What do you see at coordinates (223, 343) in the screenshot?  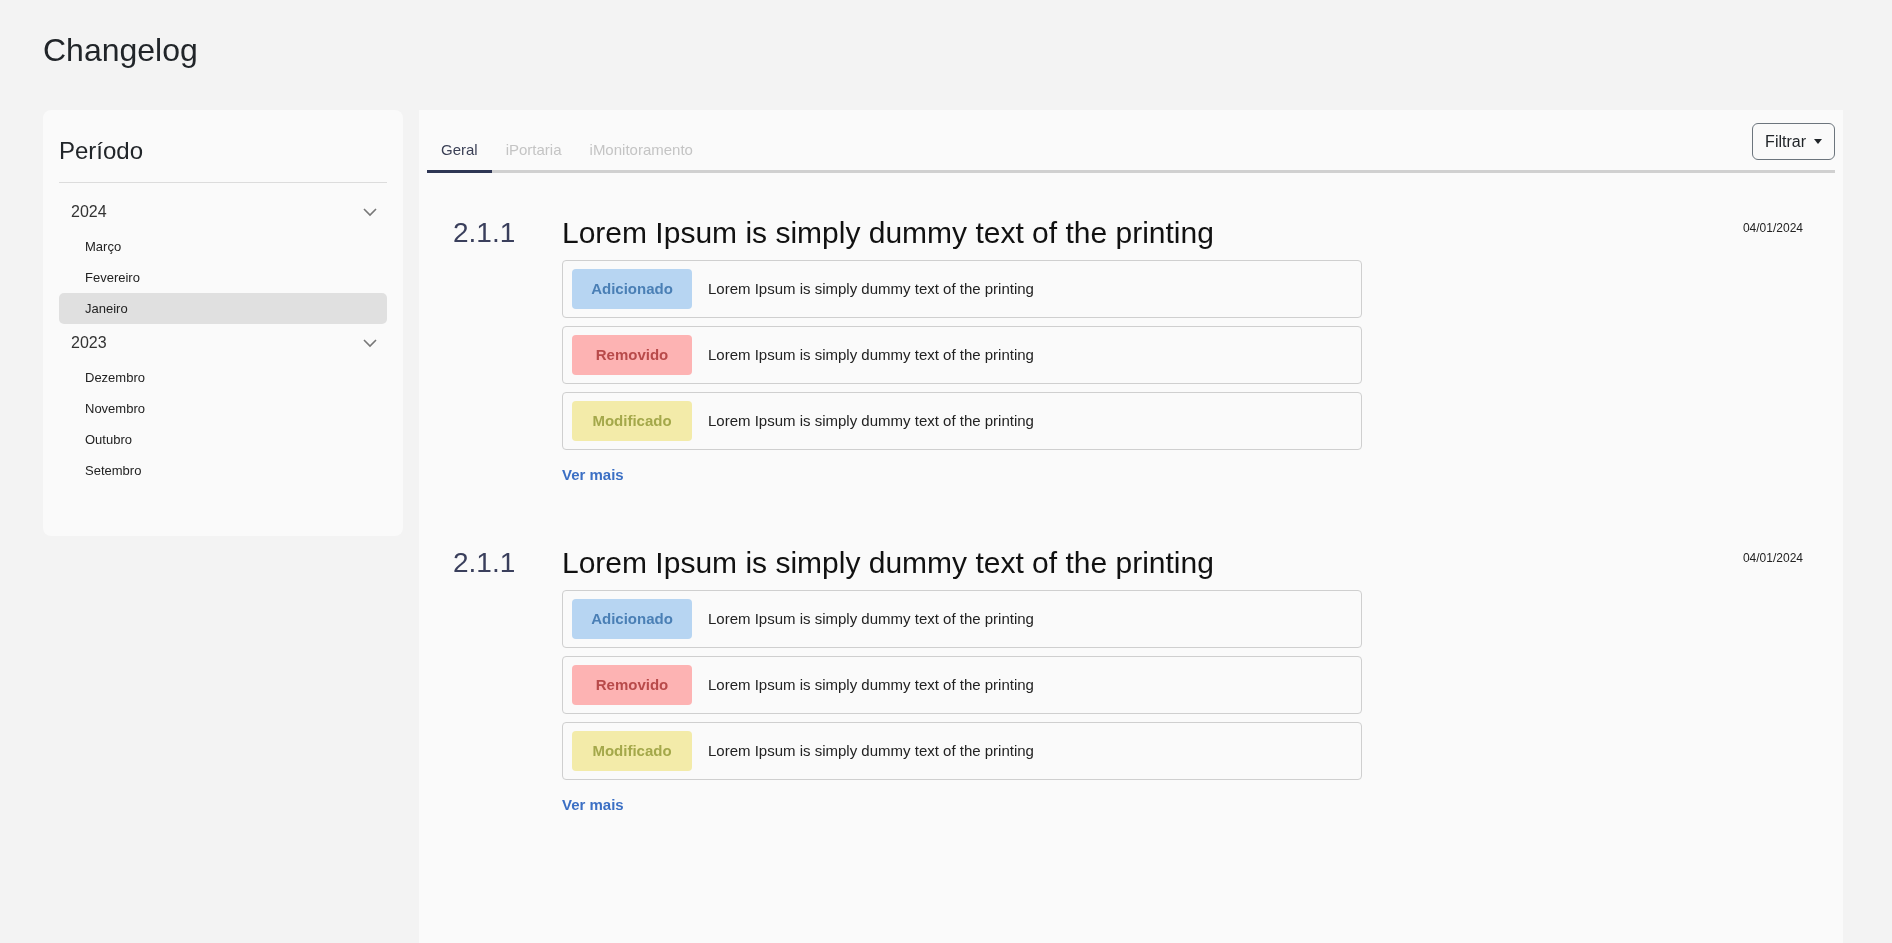 I see `year-toggle: 2023` at bounding box center [223, 343].